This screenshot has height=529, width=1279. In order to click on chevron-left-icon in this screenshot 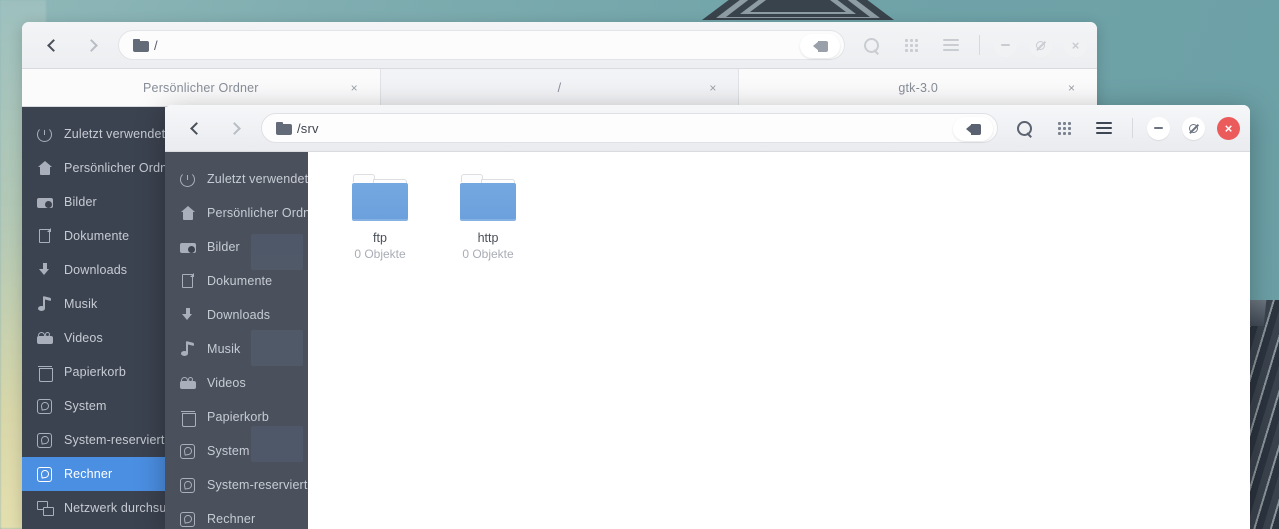, I will do `click(53, 45)`.